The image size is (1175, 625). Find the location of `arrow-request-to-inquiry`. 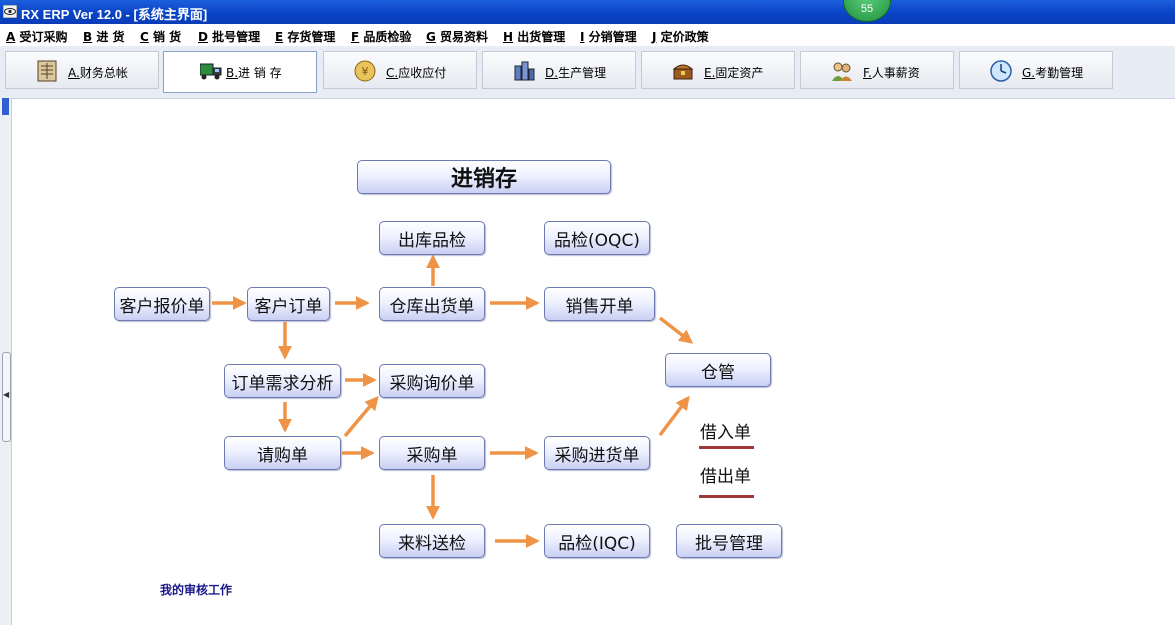

arrow-request-to-inquiry is located at coordinates (361, 416).